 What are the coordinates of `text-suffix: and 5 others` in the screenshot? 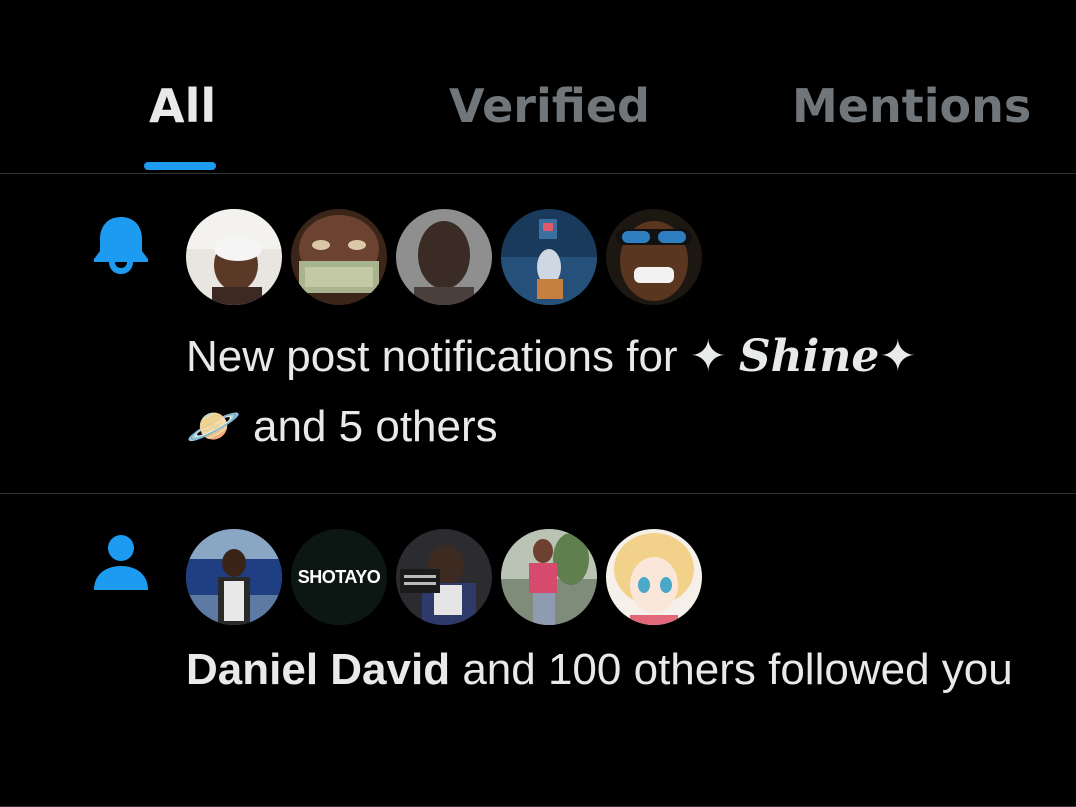 It's located at (369, 426).